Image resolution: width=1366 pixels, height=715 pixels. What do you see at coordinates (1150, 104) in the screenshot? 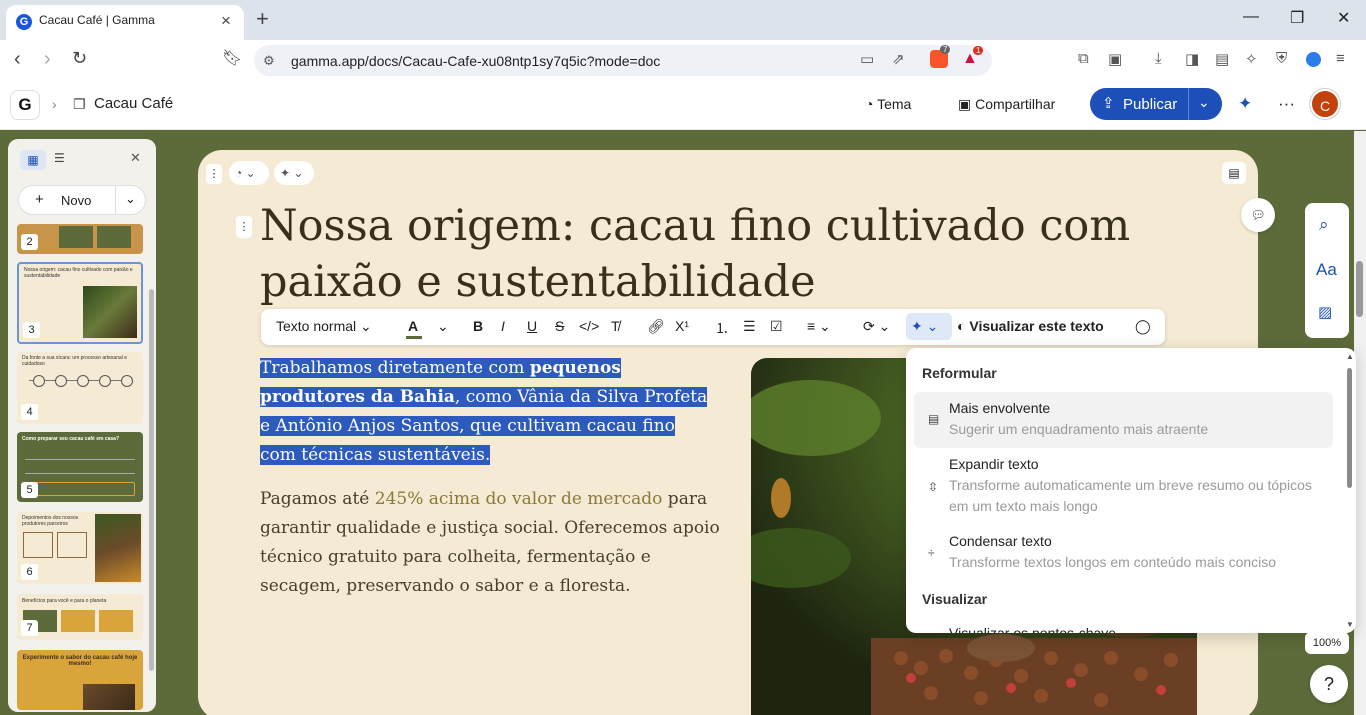
I see `publish-label: Publicar` at bounding box center [1150, 104].